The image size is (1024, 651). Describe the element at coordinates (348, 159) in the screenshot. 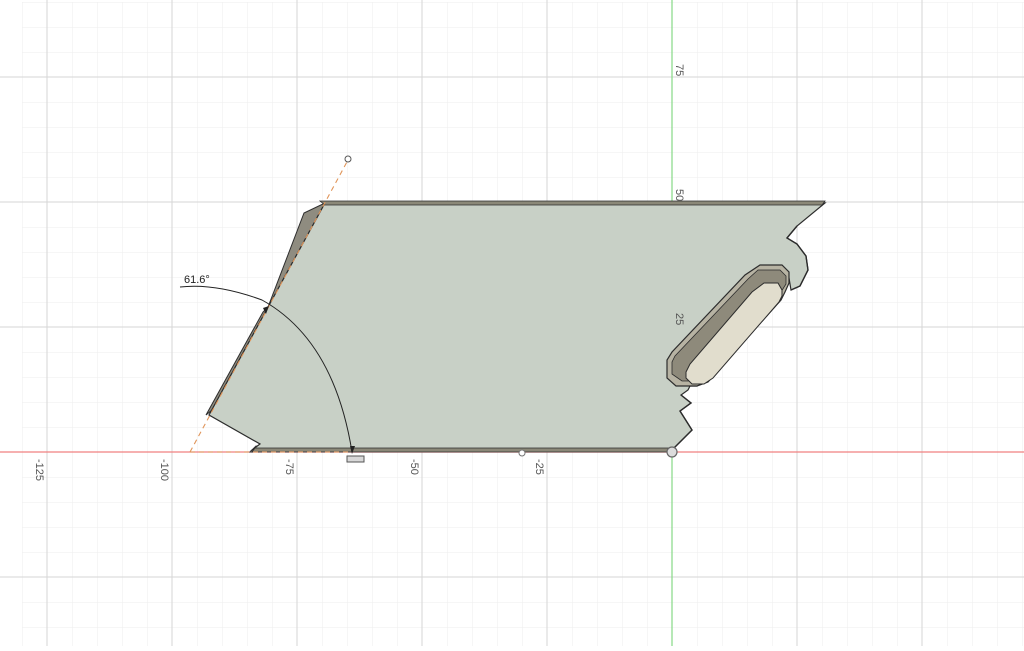

I see `construction-endpoint-top` at that location.